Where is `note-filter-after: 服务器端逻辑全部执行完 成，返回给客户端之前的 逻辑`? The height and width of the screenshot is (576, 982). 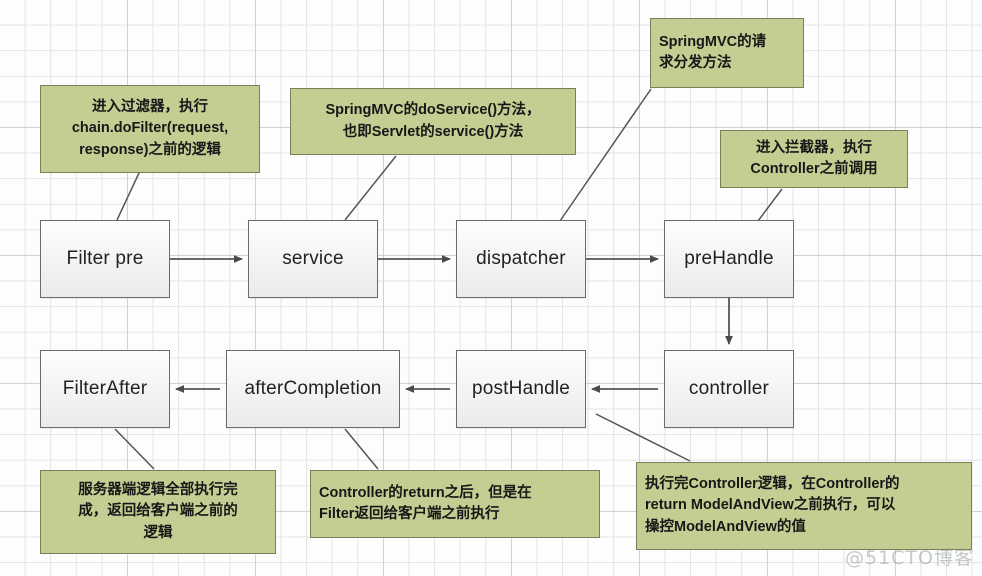 note-filter-after: 服务器端逻辑全部执行完 成，返回给客户端之前的 逻辑 is located at coordinates (158, 512).